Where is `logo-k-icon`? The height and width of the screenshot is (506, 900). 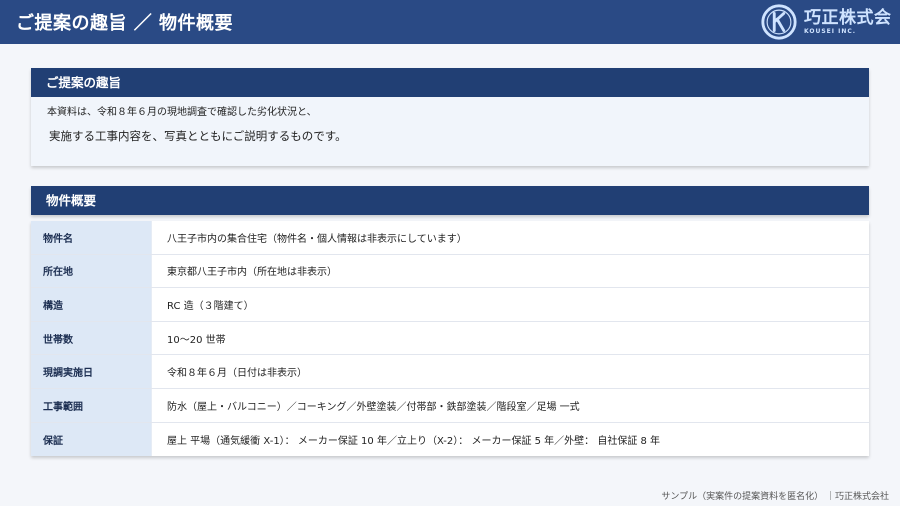
logo-k-icon is located at coordinates (779, 22).